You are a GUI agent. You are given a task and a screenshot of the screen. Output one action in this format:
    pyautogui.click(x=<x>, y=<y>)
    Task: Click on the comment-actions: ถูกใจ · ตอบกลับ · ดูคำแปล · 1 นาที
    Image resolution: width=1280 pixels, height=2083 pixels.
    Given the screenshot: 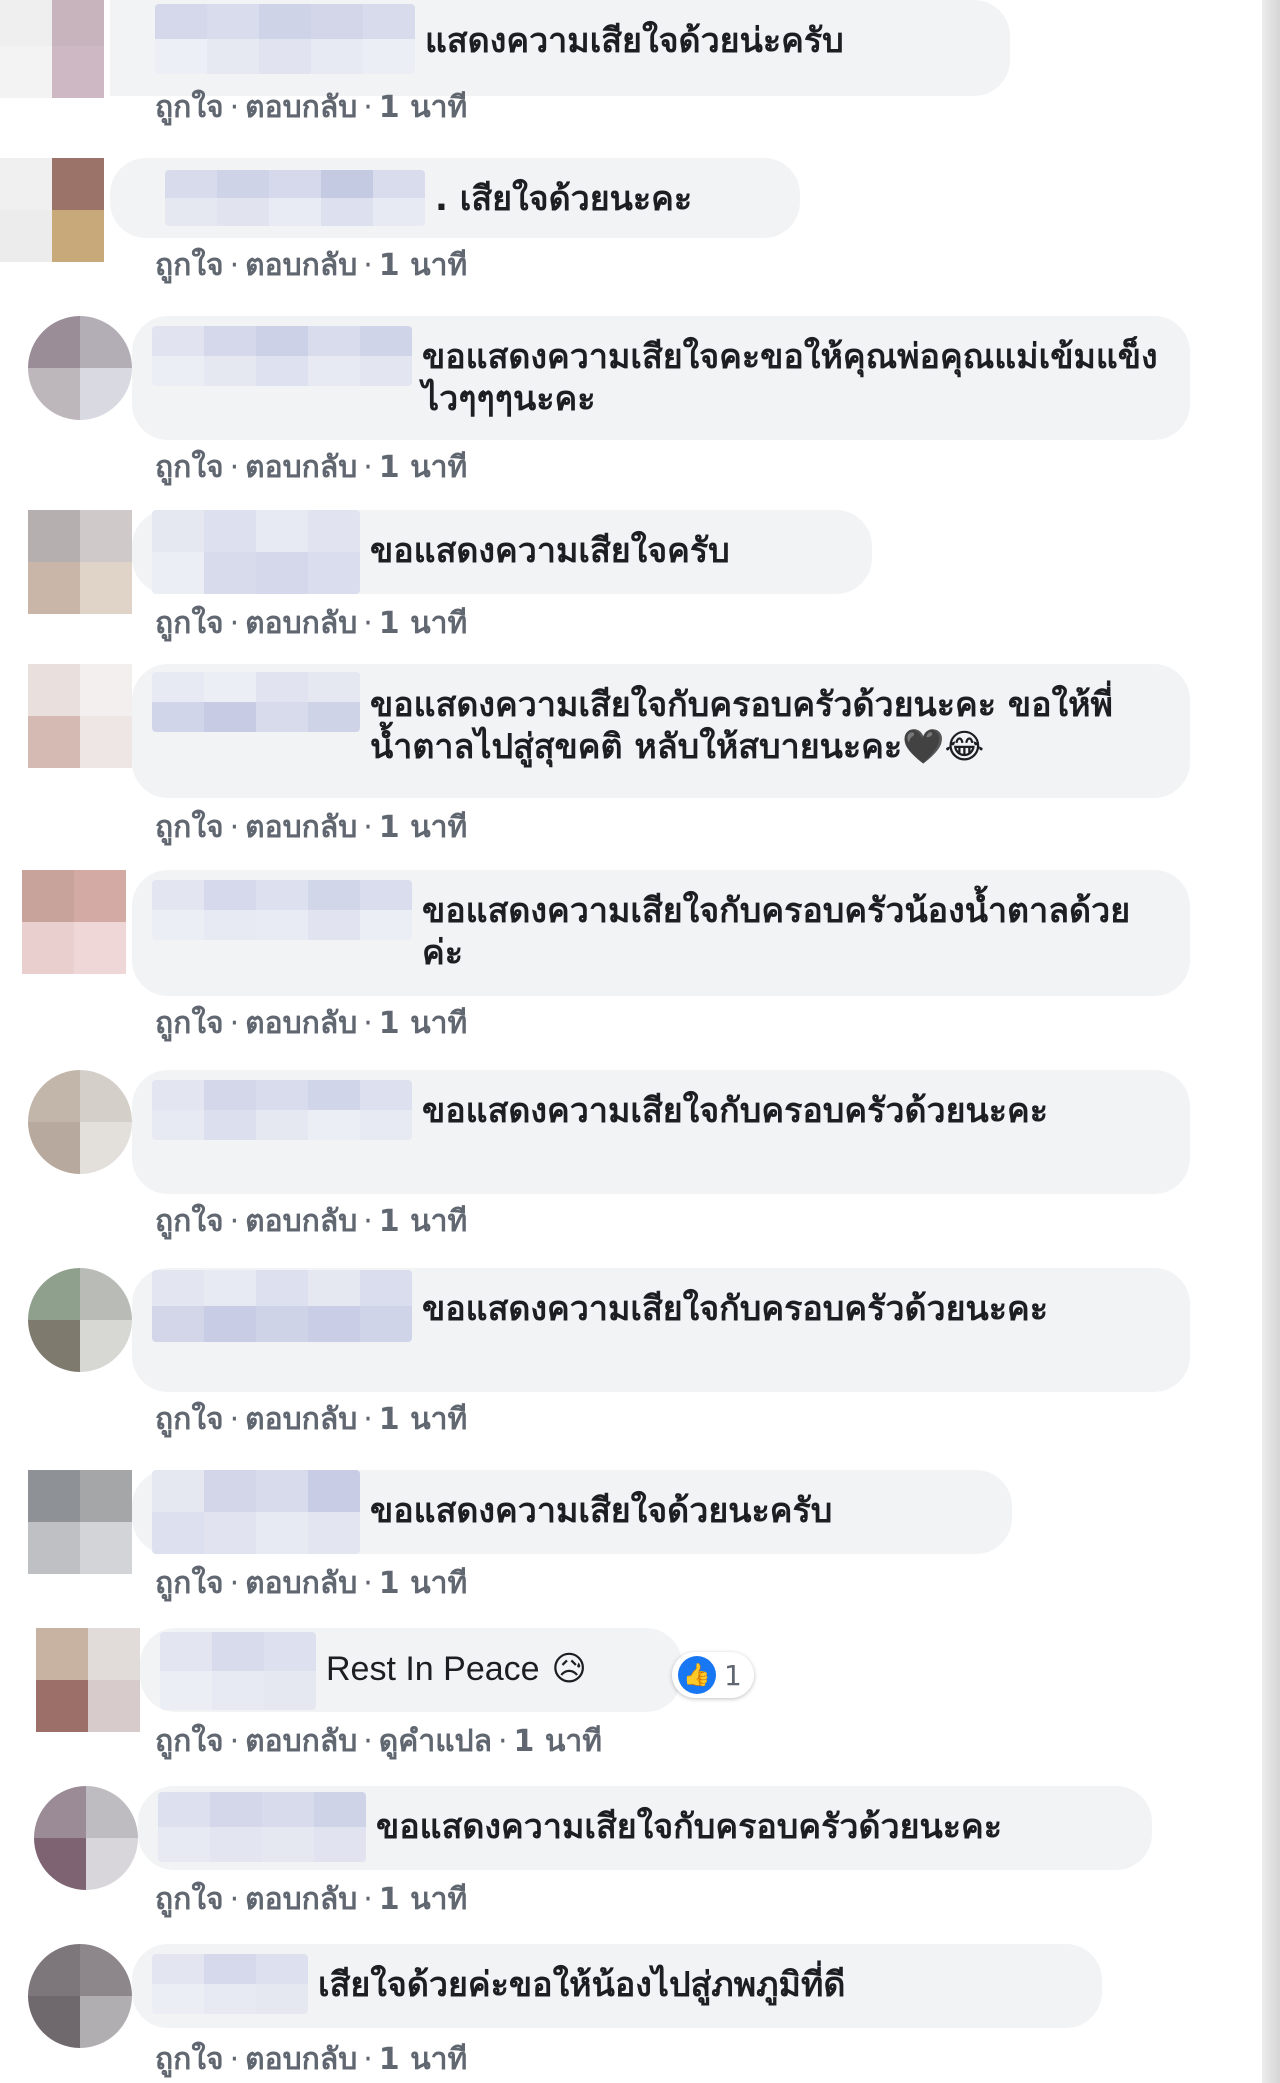 What is the action you would take?
    pyautogui.click(x=378, y=1741)
    